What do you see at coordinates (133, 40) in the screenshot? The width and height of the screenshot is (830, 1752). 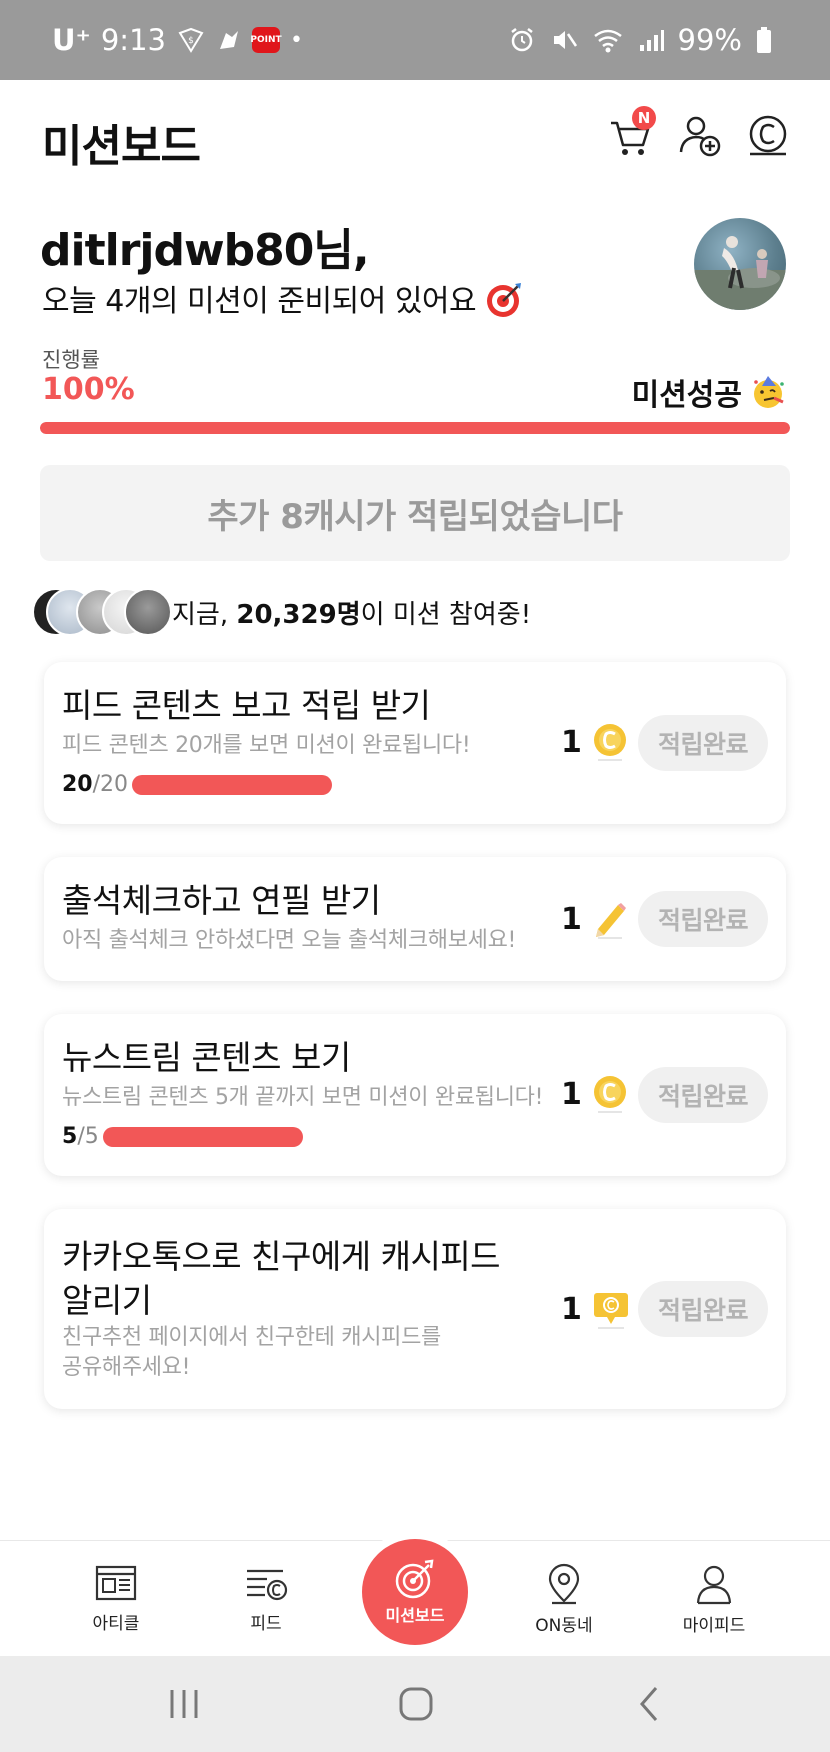 I see `clock: 9:13` at bounding box center [133, 40].